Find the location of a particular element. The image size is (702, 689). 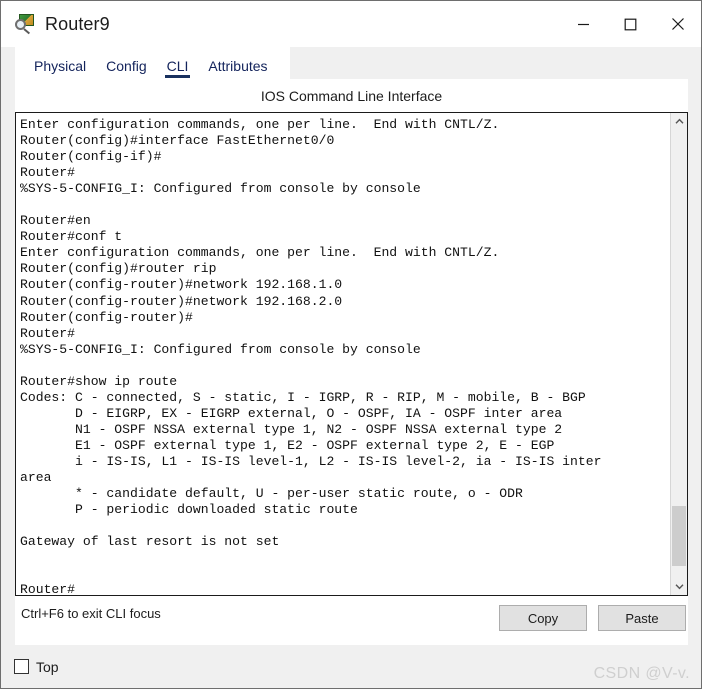

scrollbar-track is located at coordinates (679, 354).